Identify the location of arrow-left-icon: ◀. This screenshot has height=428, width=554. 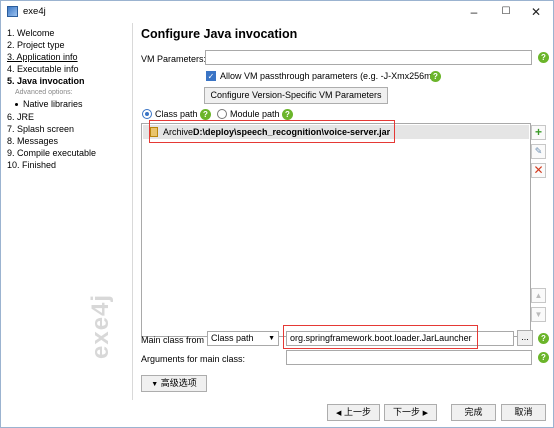
(339, 413).